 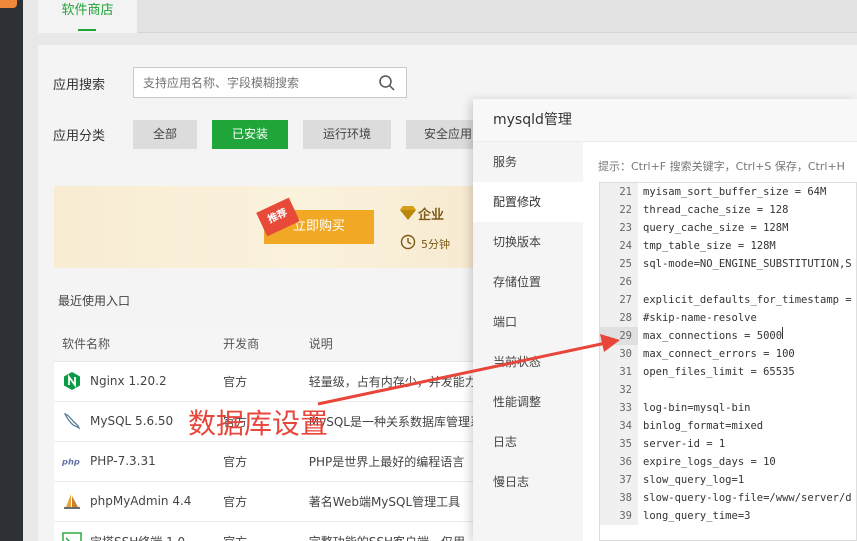 I want to click on line-code: expire_logs_days = 10, so click(x=707, y=462).